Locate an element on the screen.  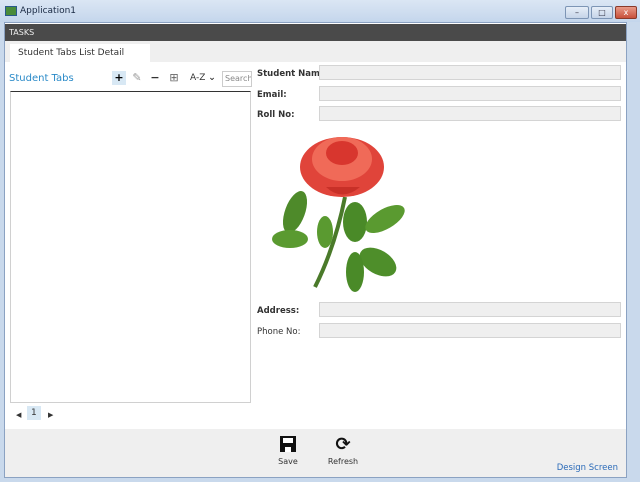
tasks-bar: TASKS is located at coordinates (315, 32).